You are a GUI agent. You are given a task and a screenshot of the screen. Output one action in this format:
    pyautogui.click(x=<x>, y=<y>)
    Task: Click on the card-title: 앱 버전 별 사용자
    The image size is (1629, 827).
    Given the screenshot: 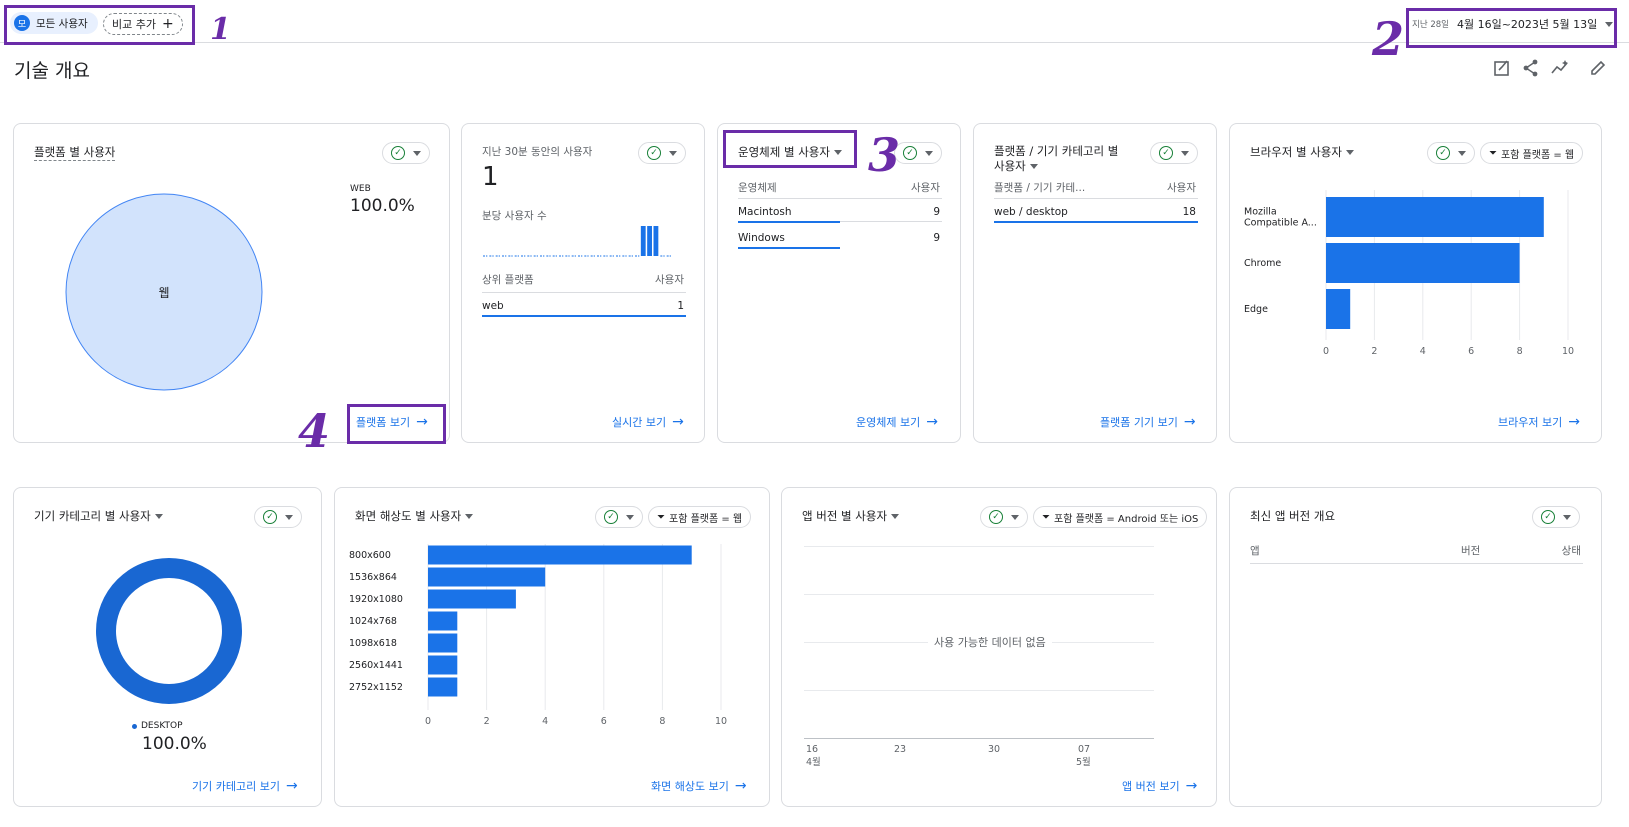 What is the action you would take?
    pyautogui.click(x=851, y=516)
    